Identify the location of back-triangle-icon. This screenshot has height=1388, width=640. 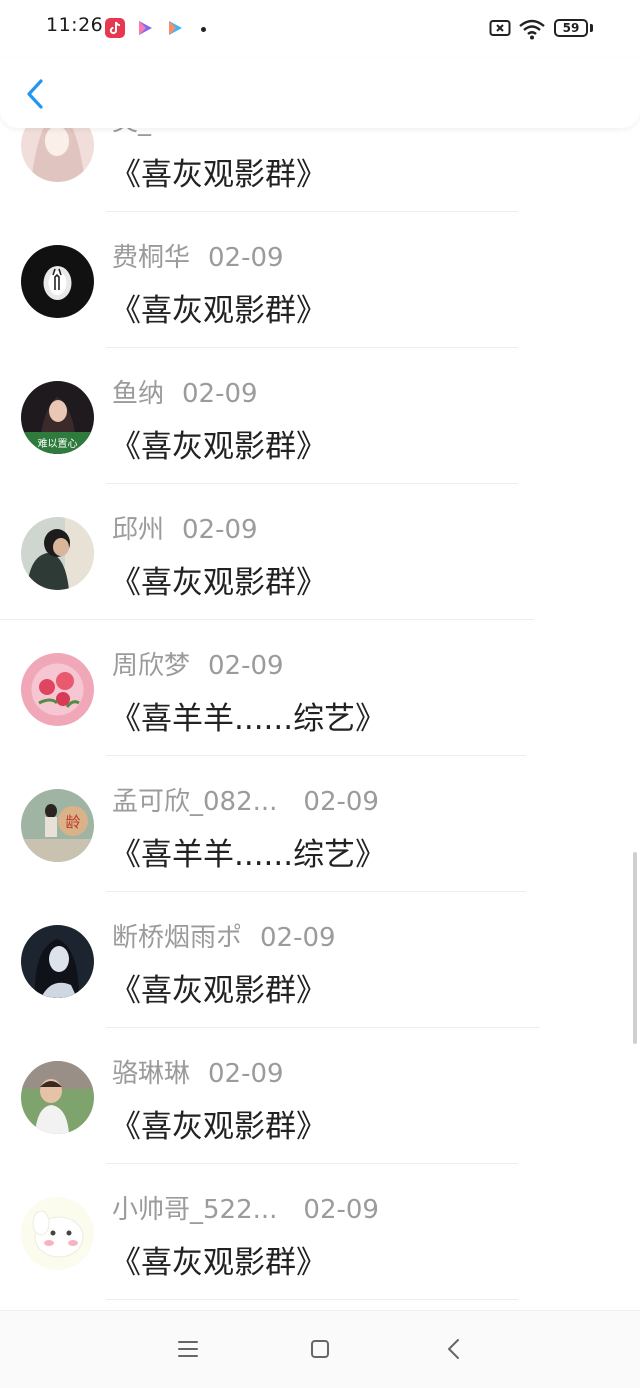
(453, 1349).